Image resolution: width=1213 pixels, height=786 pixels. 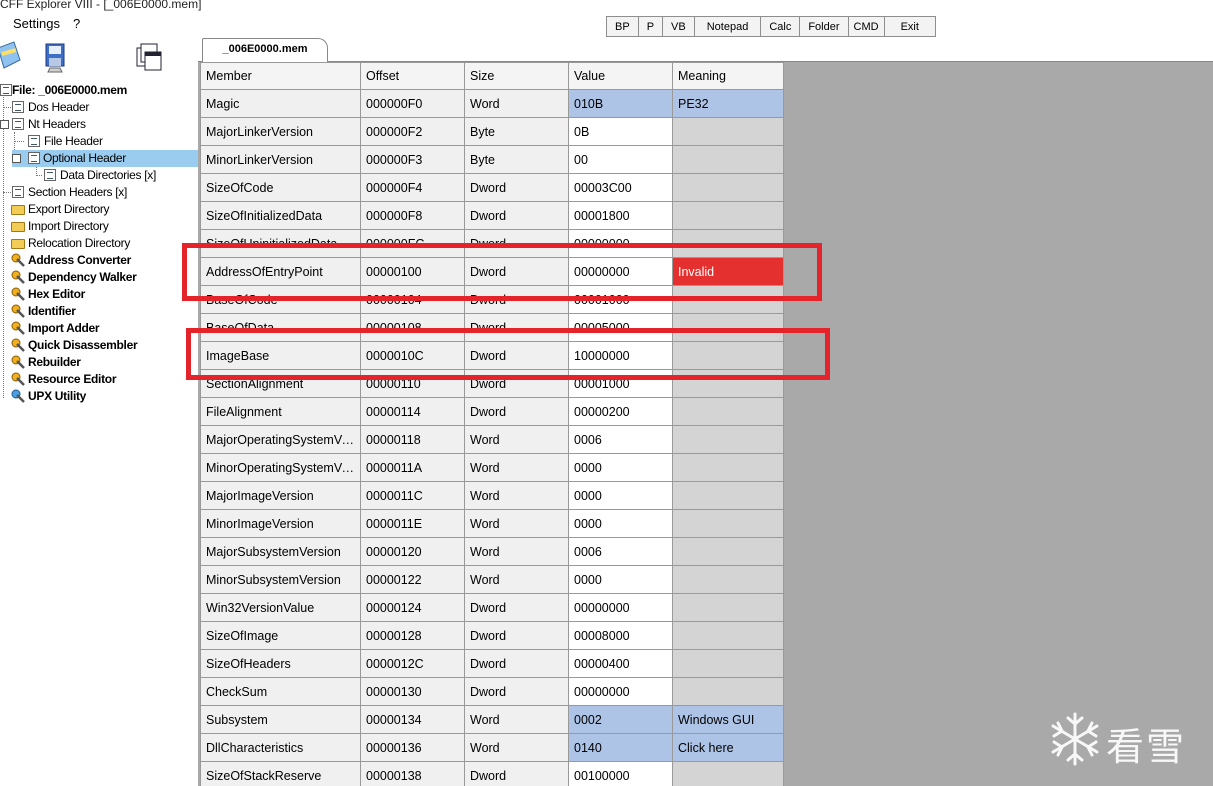 I want to click on save-icon, so click(x=55, y=57).